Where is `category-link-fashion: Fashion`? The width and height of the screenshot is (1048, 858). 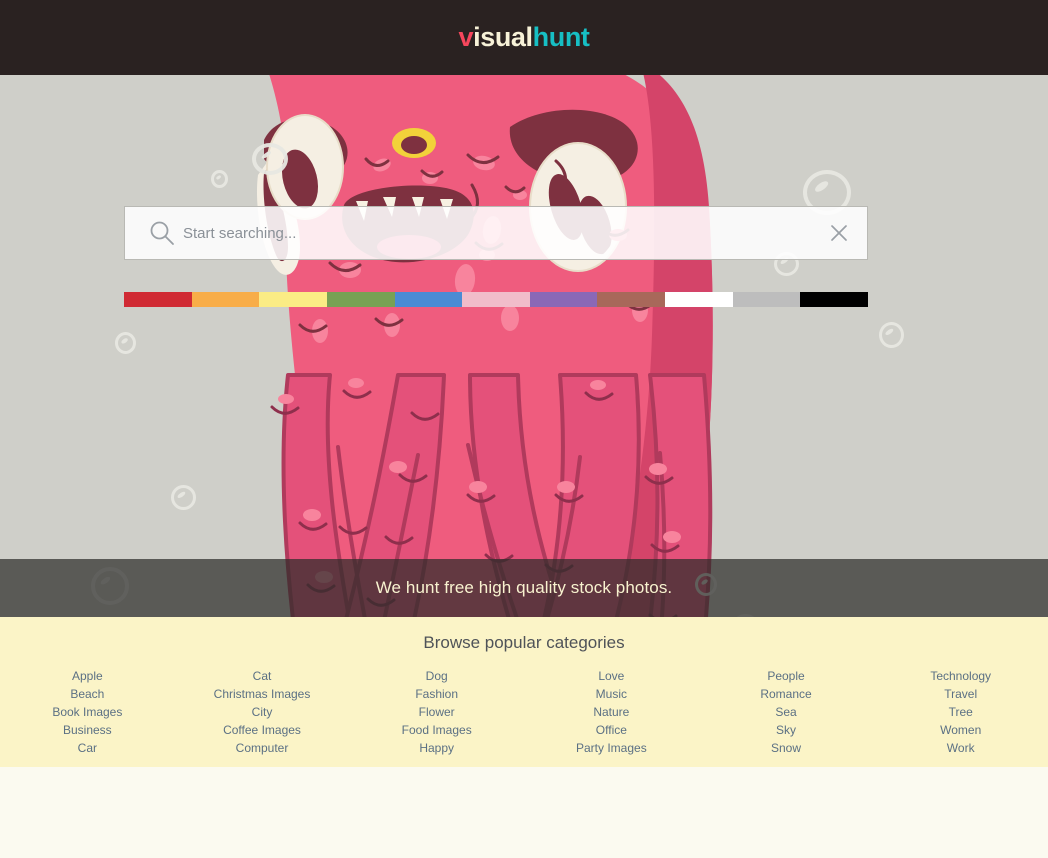 category-link-fashion: Fashion is located at coordinates (436, 694).